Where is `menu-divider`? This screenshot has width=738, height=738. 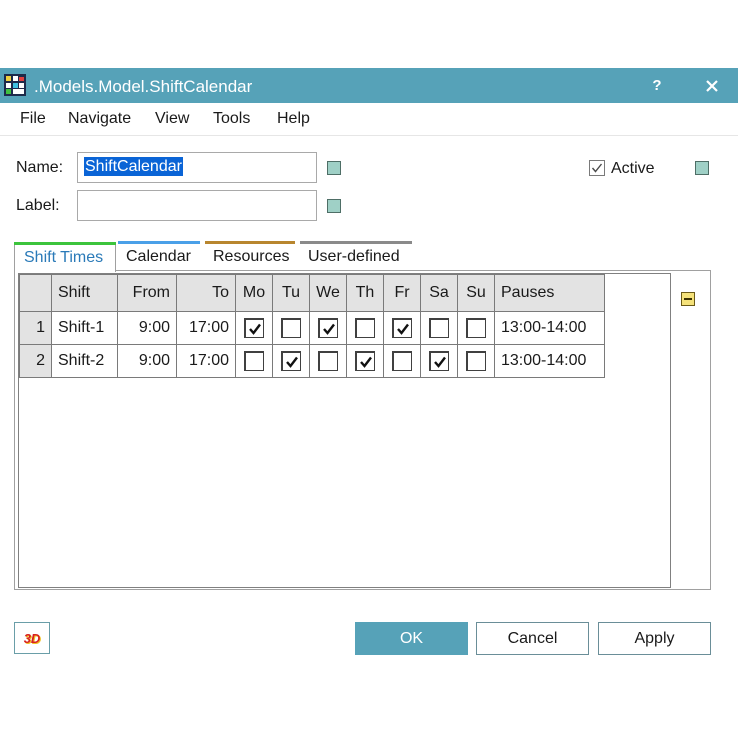
menu-divider is located at coordinates (369, 135).